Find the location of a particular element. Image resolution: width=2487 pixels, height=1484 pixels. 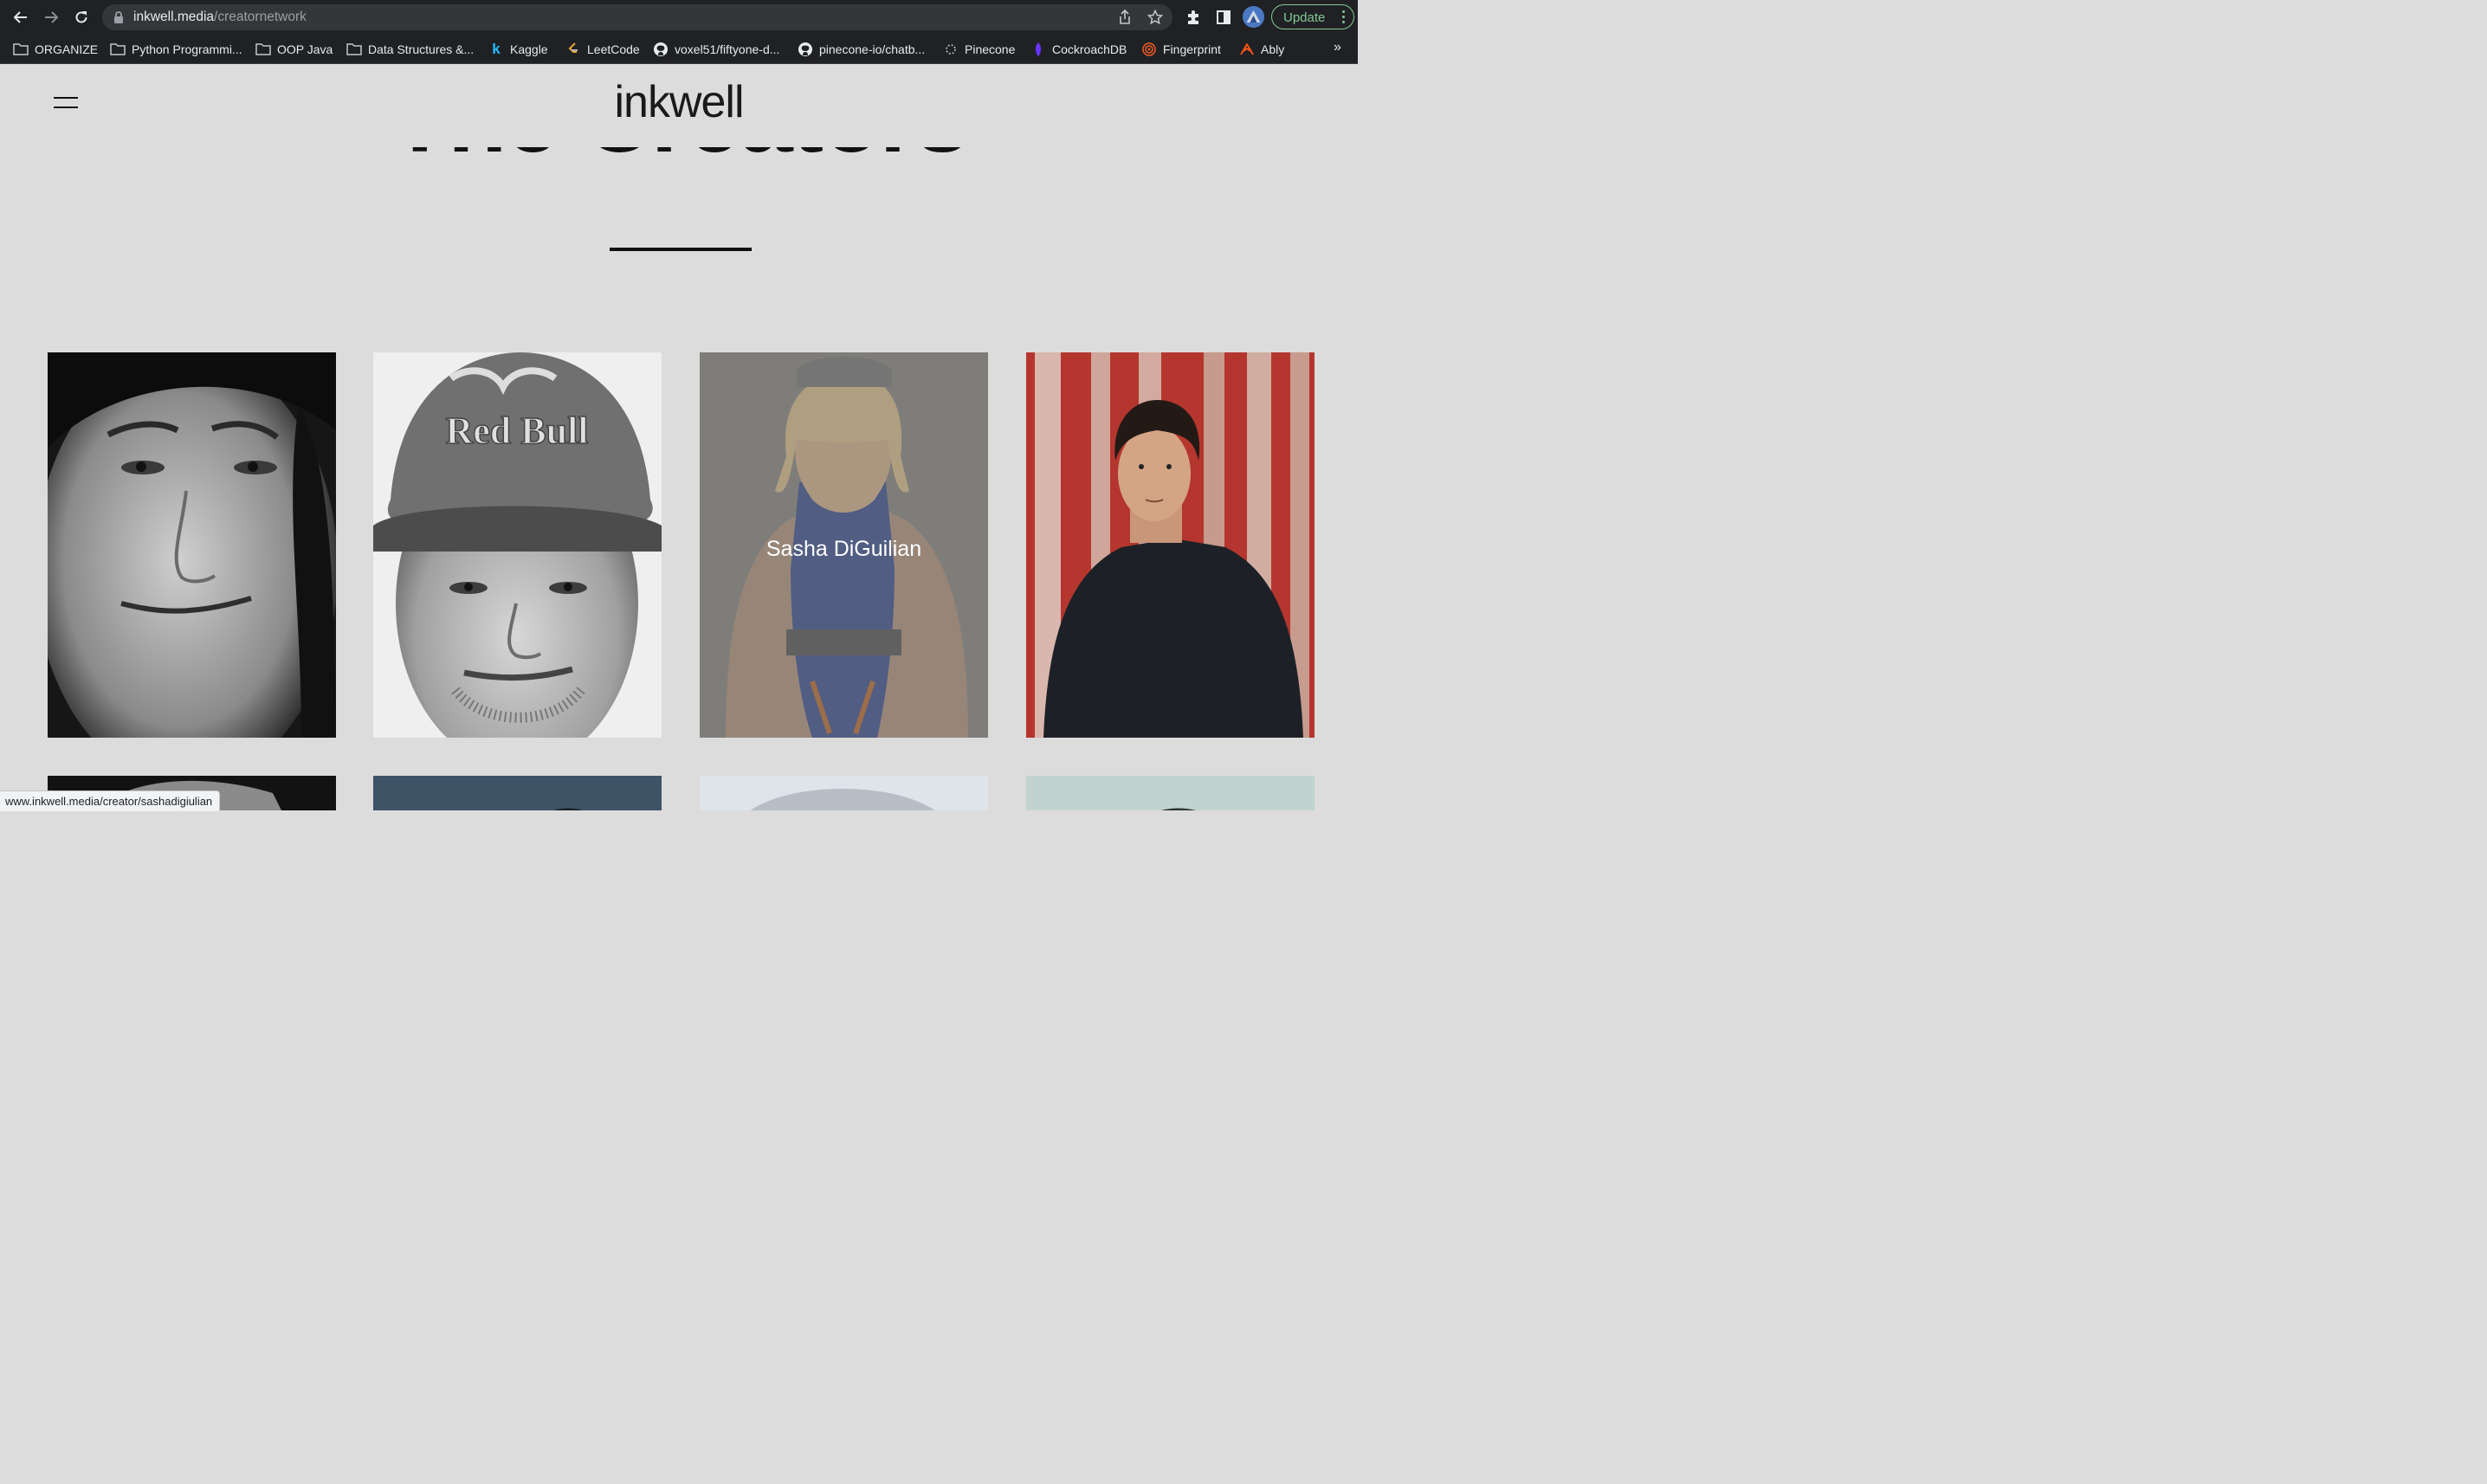

share-button is located at coordinates (1124, 17).